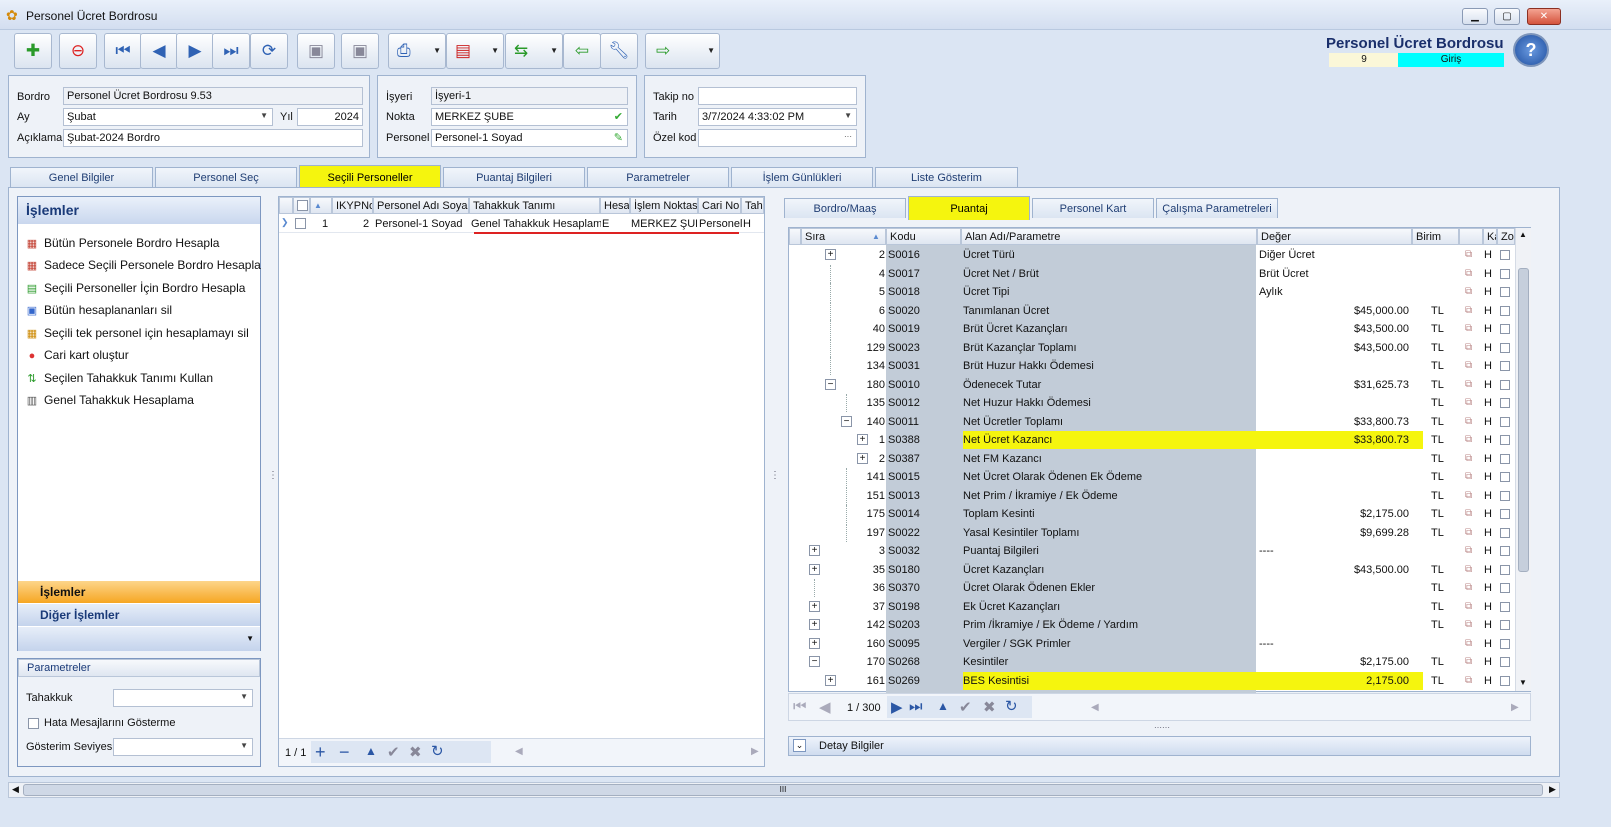 Image resolution: width=1611 pixels, height=827 pixels. I want to click on op-item: ▦ Sadece Seçili Personele Bordro Hesapla, so click(142, 265).